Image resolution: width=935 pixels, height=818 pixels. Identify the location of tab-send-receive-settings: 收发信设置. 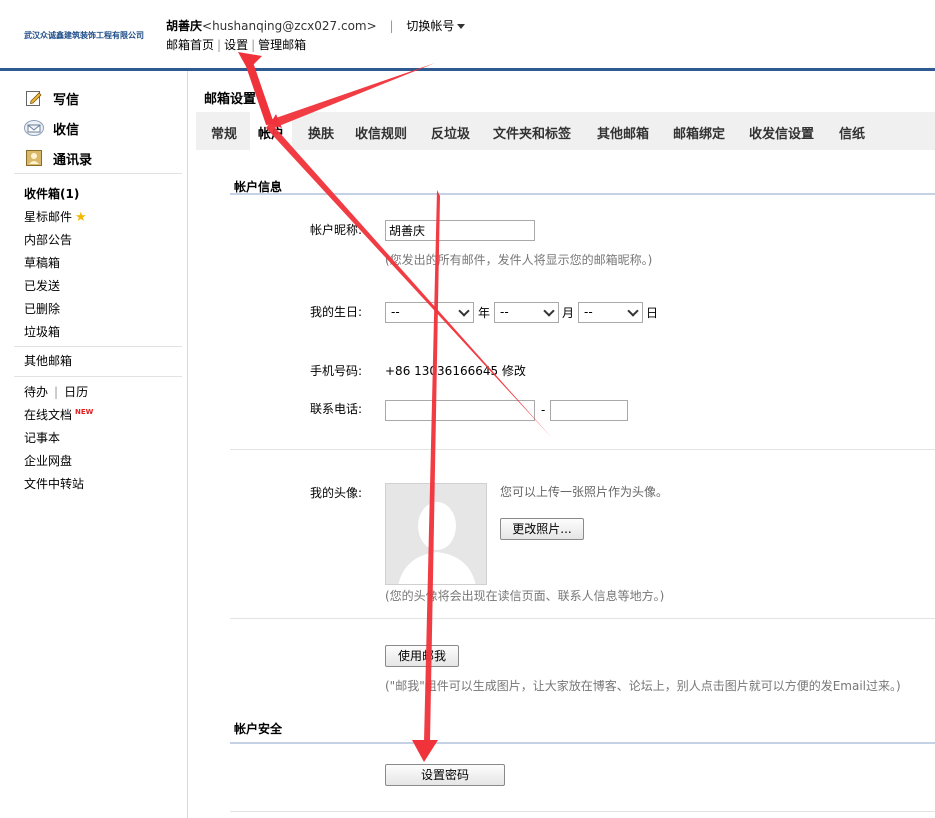
(781, 131).